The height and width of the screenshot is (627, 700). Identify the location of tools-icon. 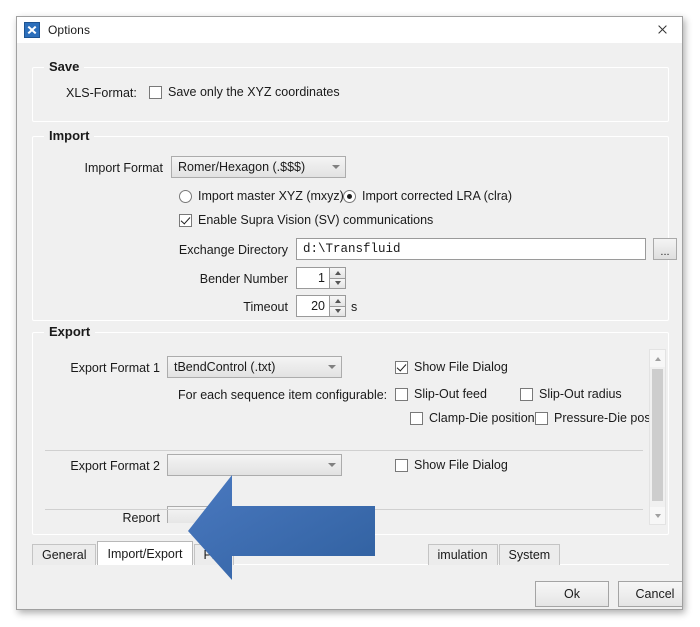
(32, 30).